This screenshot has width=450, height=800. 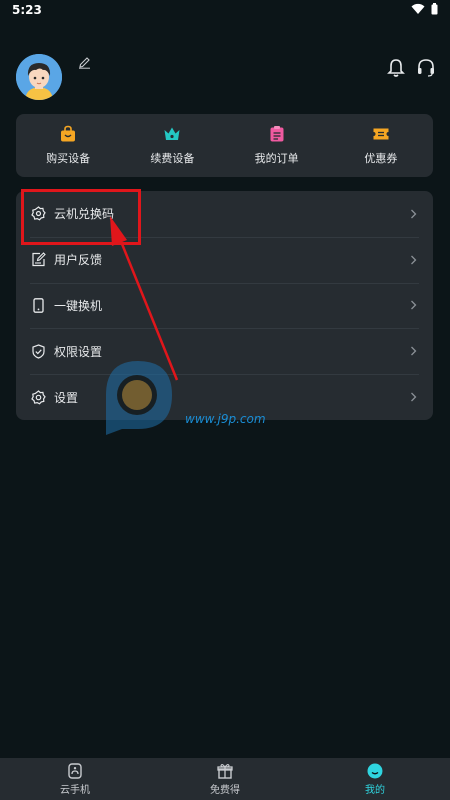 I want to click on avatar-illustration, so click(x=39, y=77).